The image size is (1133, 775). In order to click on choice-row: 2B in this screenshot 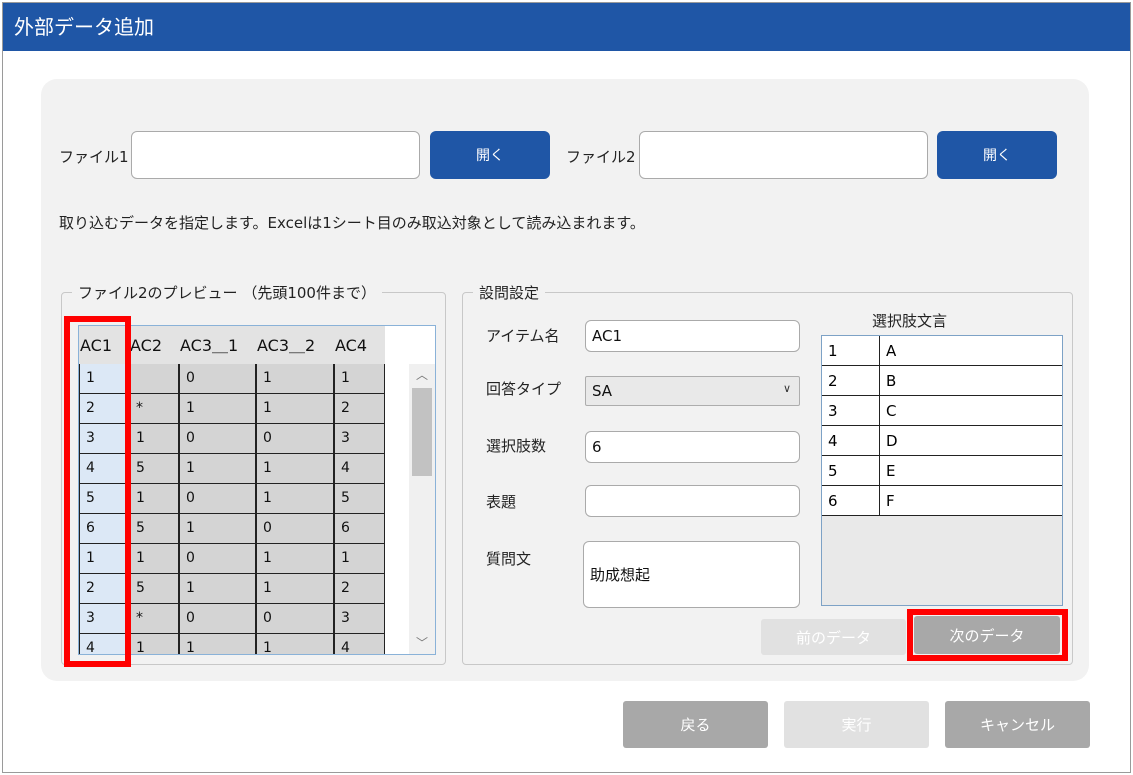, I will do `click(942, 381)`.